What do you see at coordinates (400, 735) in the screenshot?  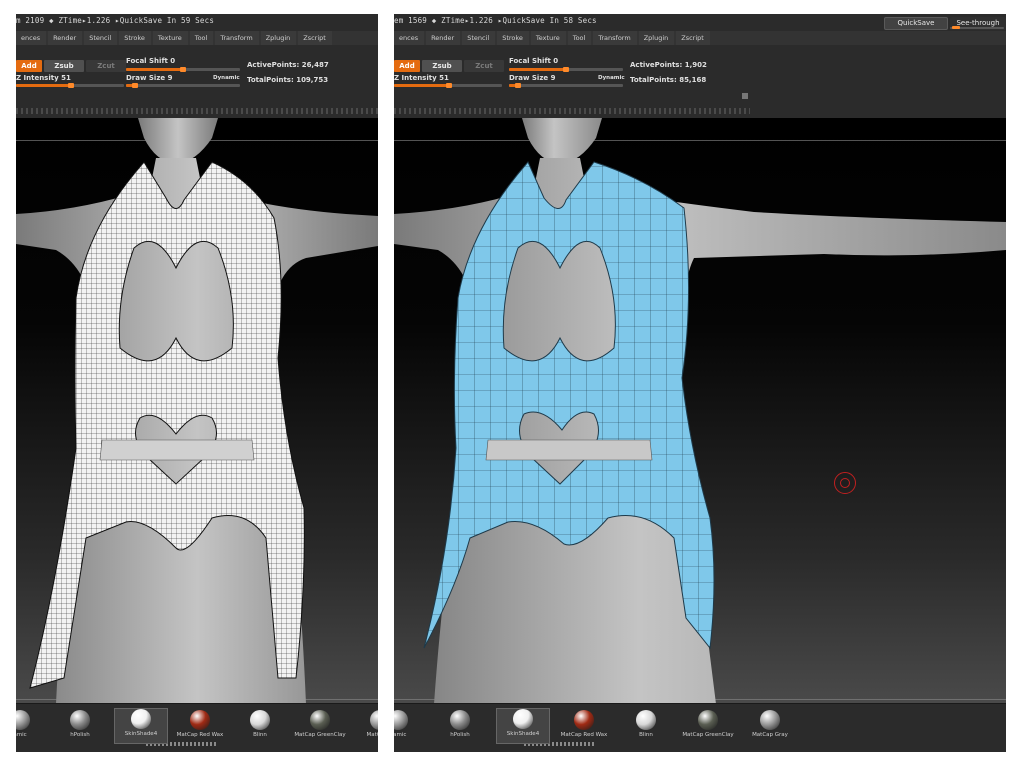 I see `material-label: namic` at bounding box center [400, 735].